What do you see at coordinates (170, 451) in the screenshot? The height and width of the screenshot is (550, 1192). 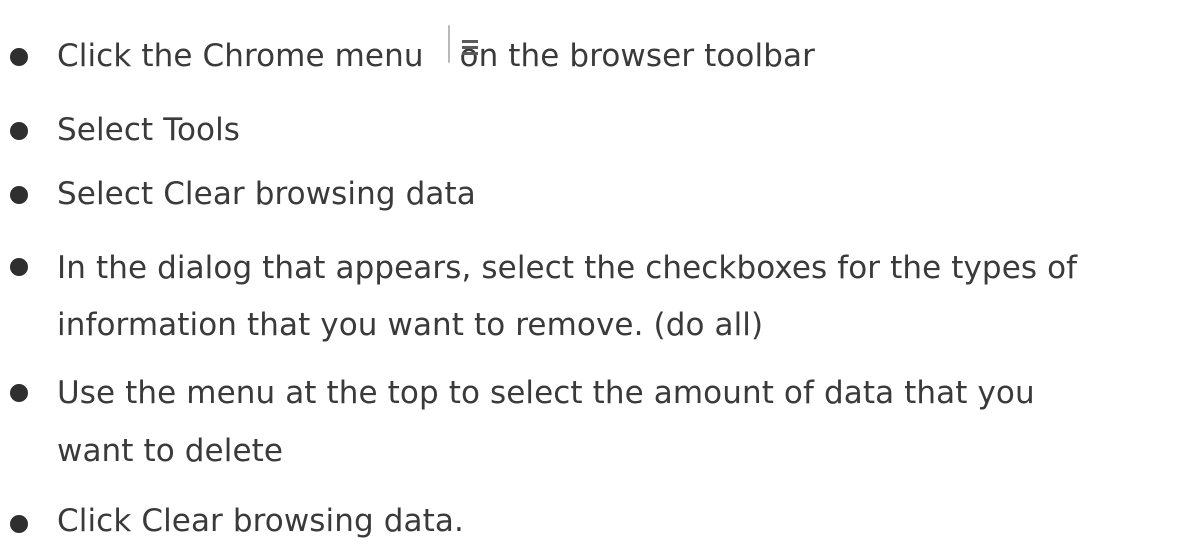 I see `step-text-line: want to delete` at bounding box center [170, 451].